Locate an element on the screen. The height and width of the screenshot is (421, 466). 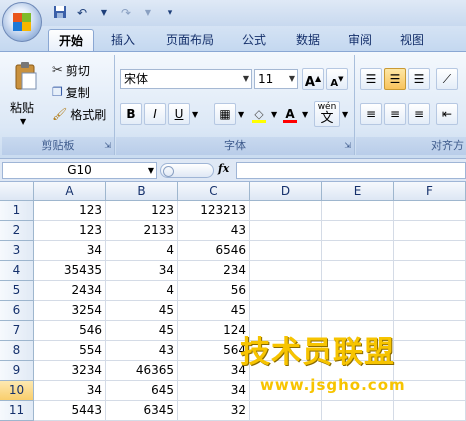
cell-a: 5443 is located at coordinates (70, 411).